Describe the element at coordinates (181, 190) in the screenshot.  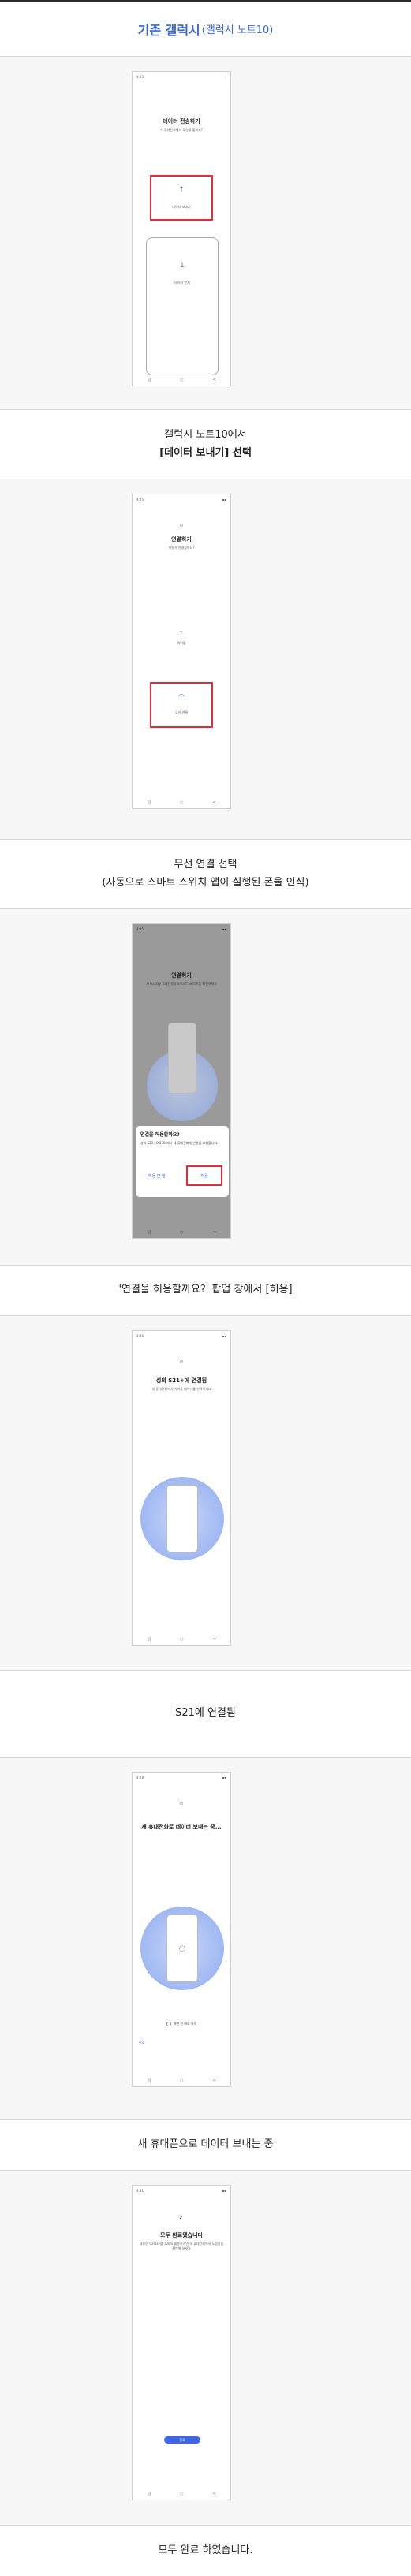
I see `upload-icon: ↑` at that location.